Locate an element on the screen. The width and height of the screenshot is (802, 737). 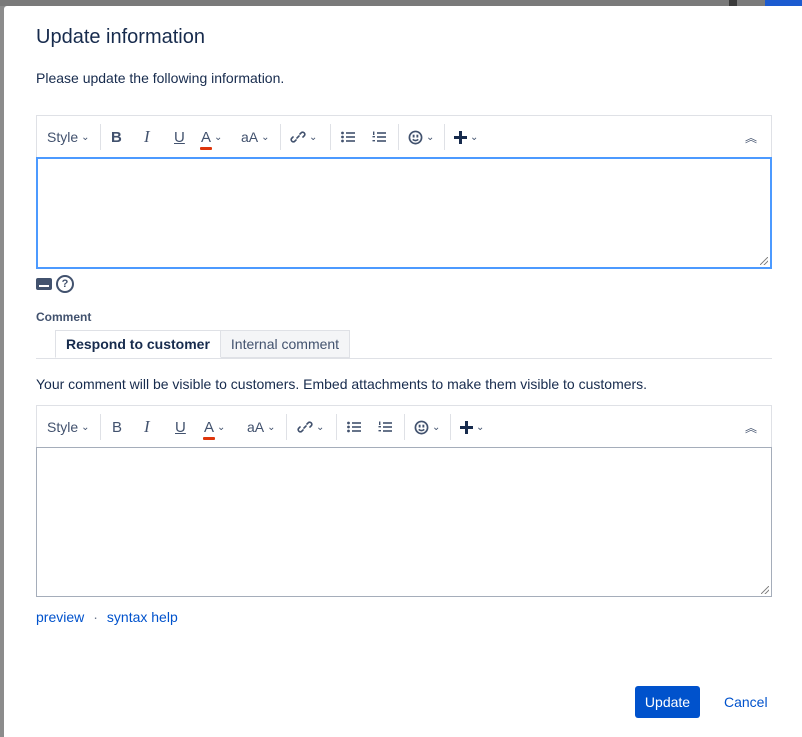
editor-toolbar-1: Style ⌄ B I U A ⌄ aA ⌄ ⌄ ⌄ ⌄ ︽ is located at coordinates (404, 136).